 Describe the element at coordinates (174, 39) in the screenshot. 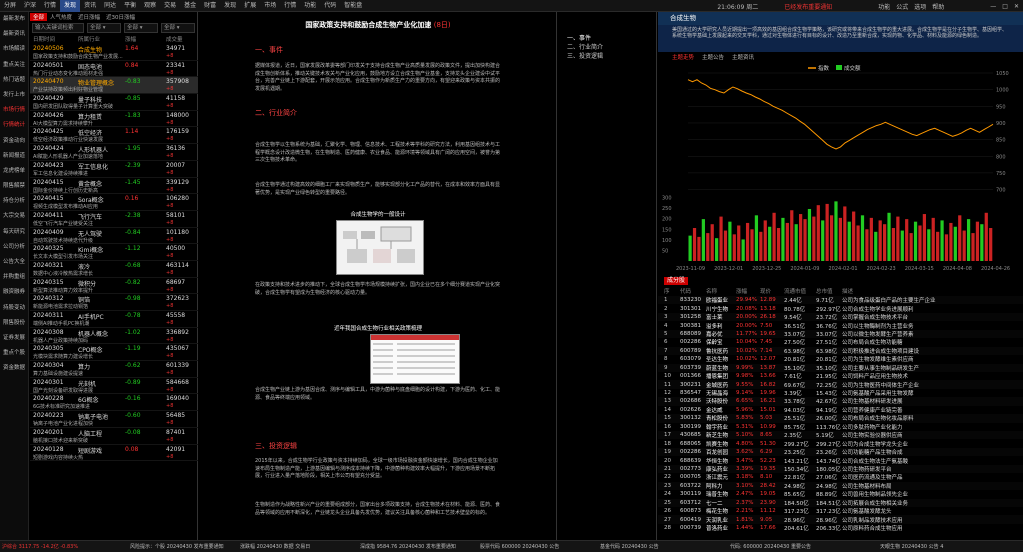

I see `col-vol: 成交量` at that location.